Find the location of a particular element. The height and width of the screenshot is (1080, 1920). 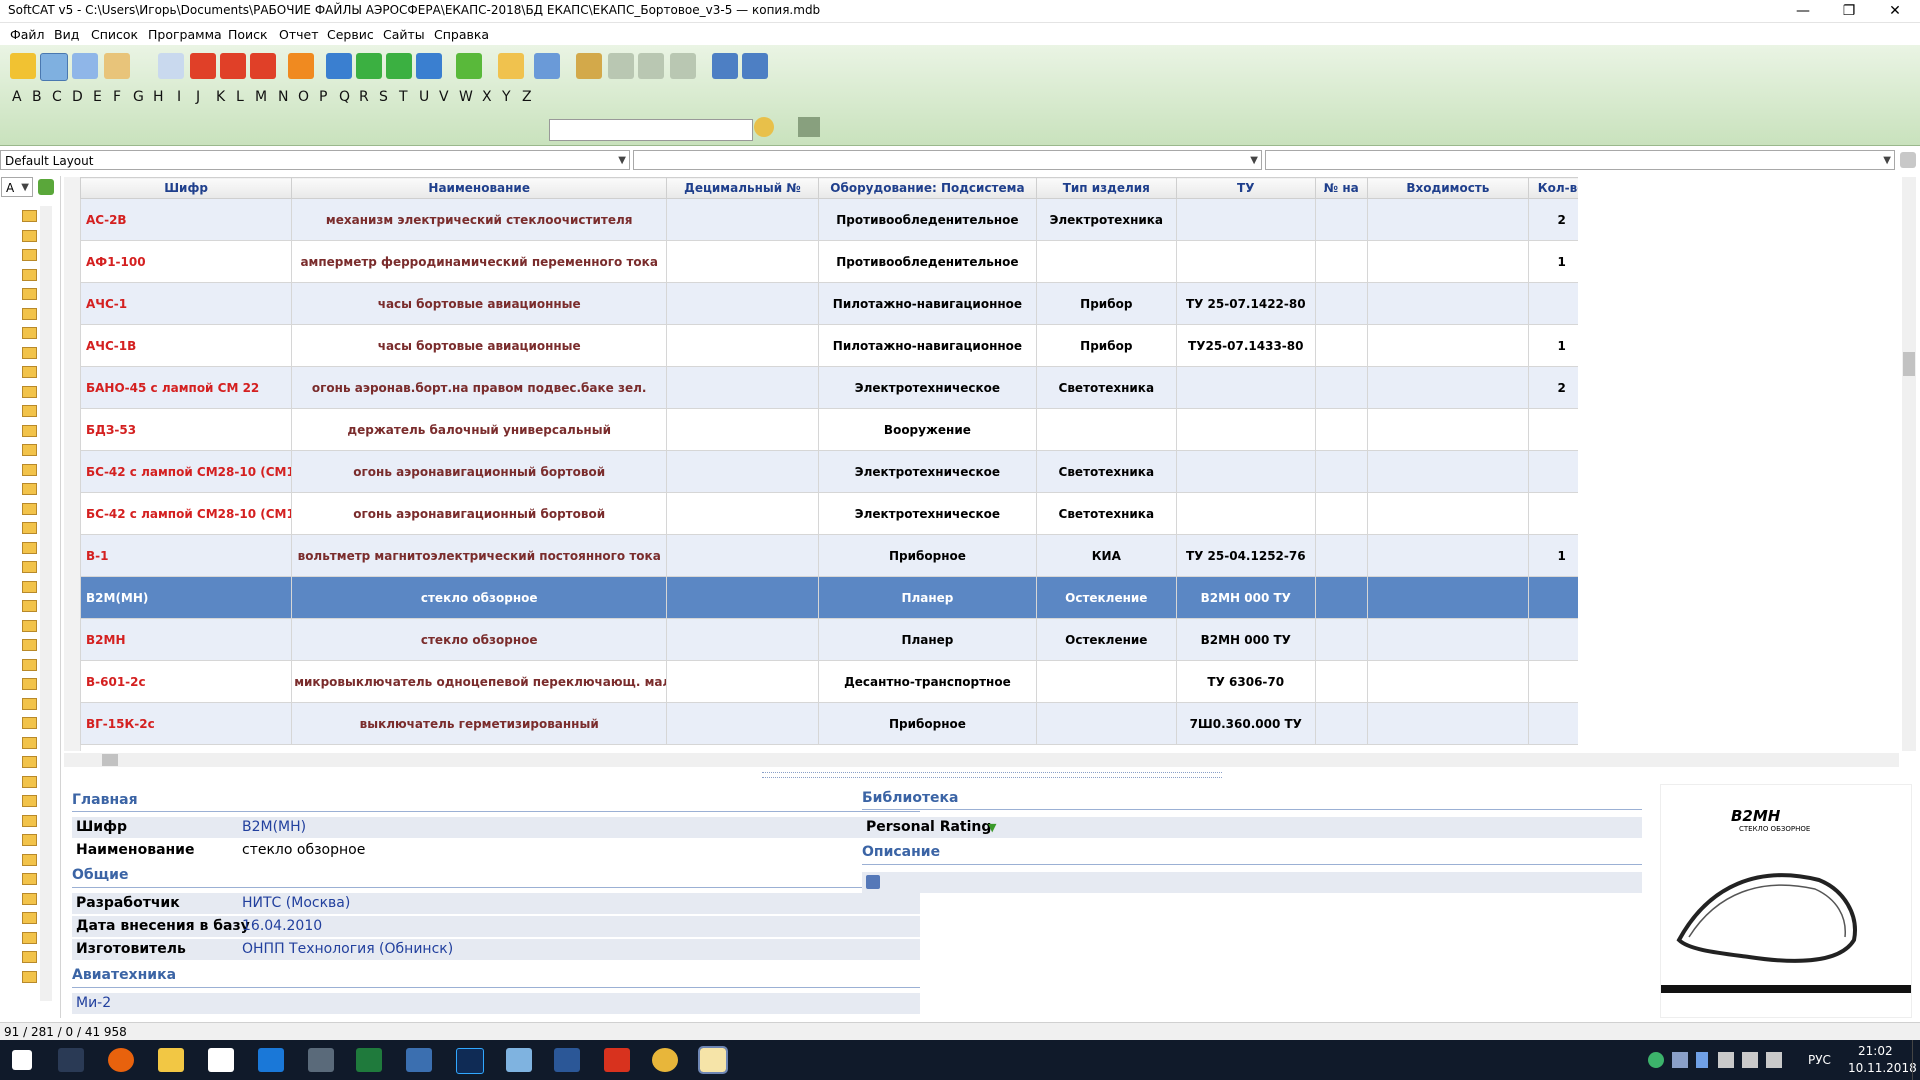

menu-file: Файл is located at coordinates (27, 34).